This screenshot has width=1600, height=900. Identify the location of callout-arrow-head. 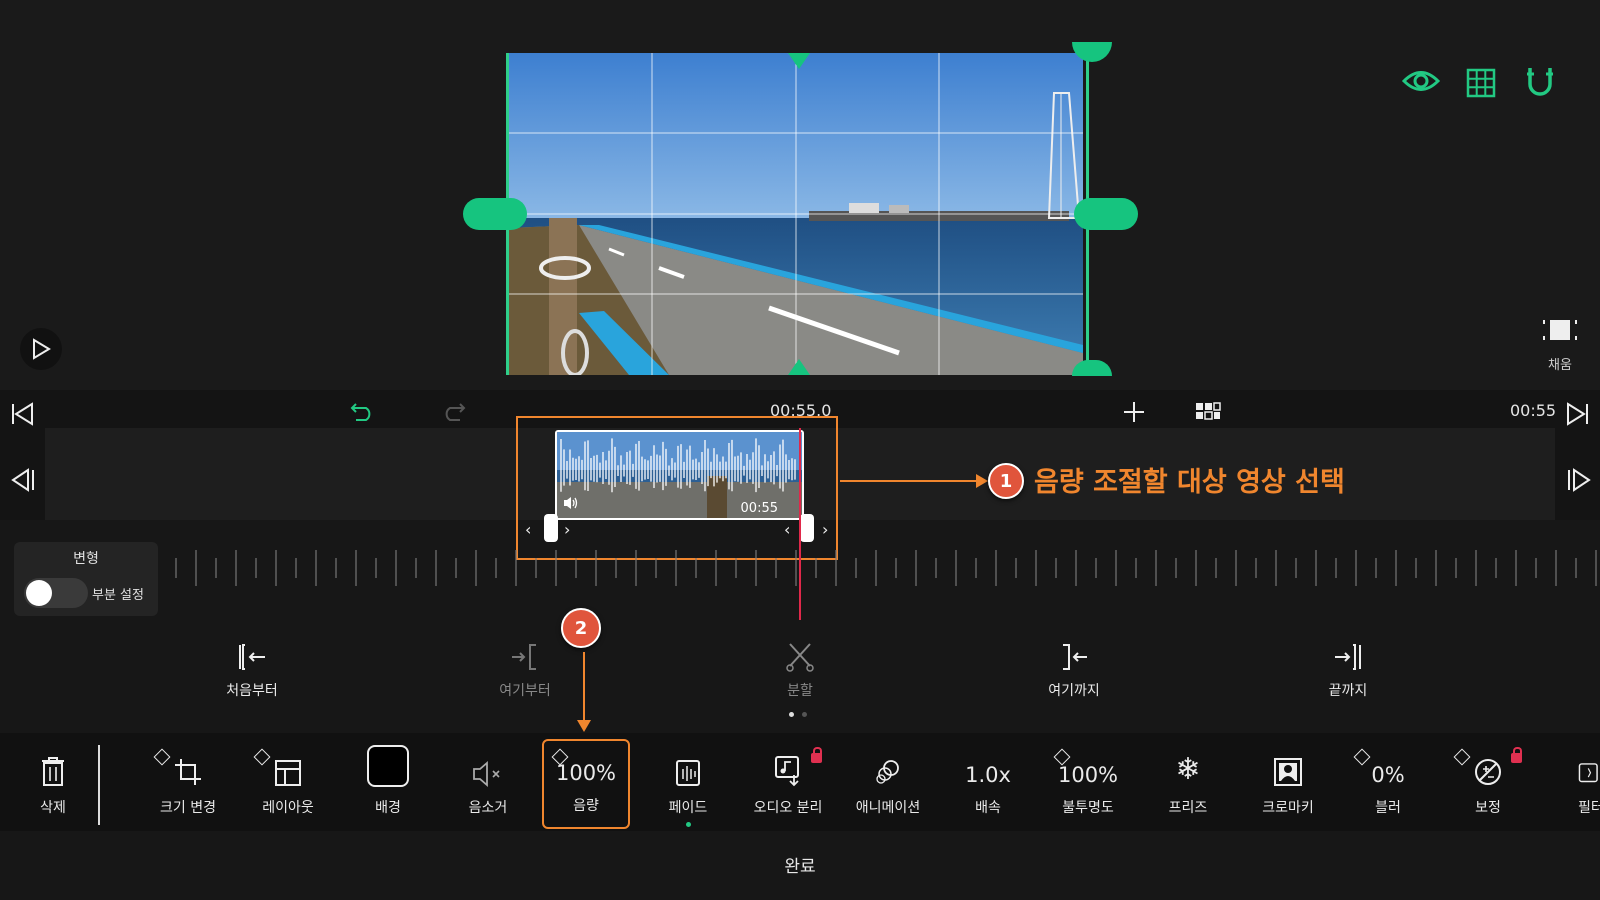
(982, 481).